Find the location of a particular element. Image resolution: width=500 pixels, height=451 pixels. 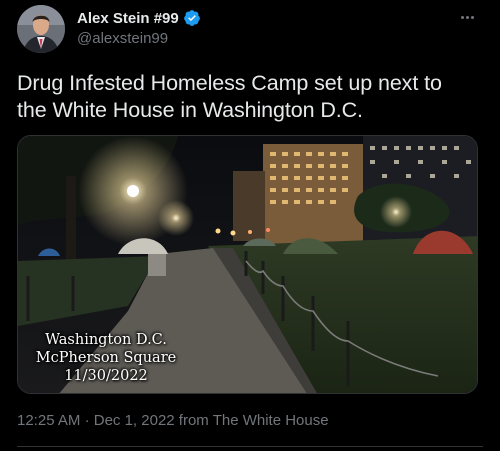

author-display-name: Alex Stein #99 is located at coordinates (128, 18).